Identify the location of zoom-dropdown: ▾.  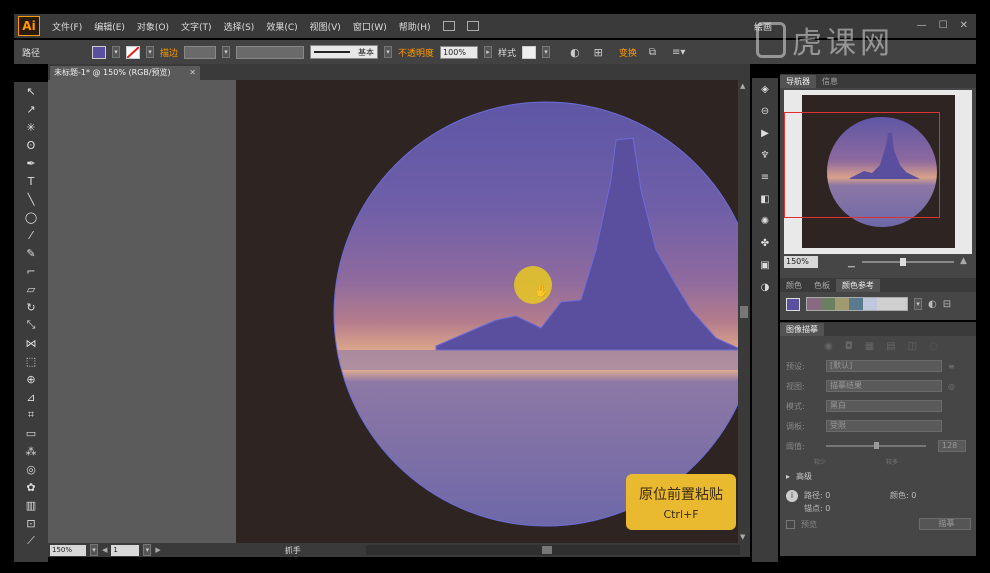
(94, 550).